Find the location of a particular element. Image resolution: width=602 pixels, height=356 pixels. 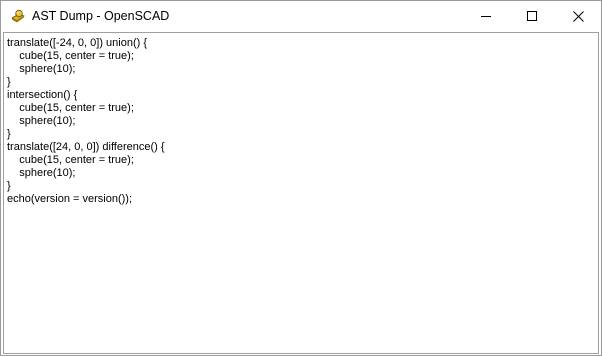

minimize-button is located at coordinates (486, 16).